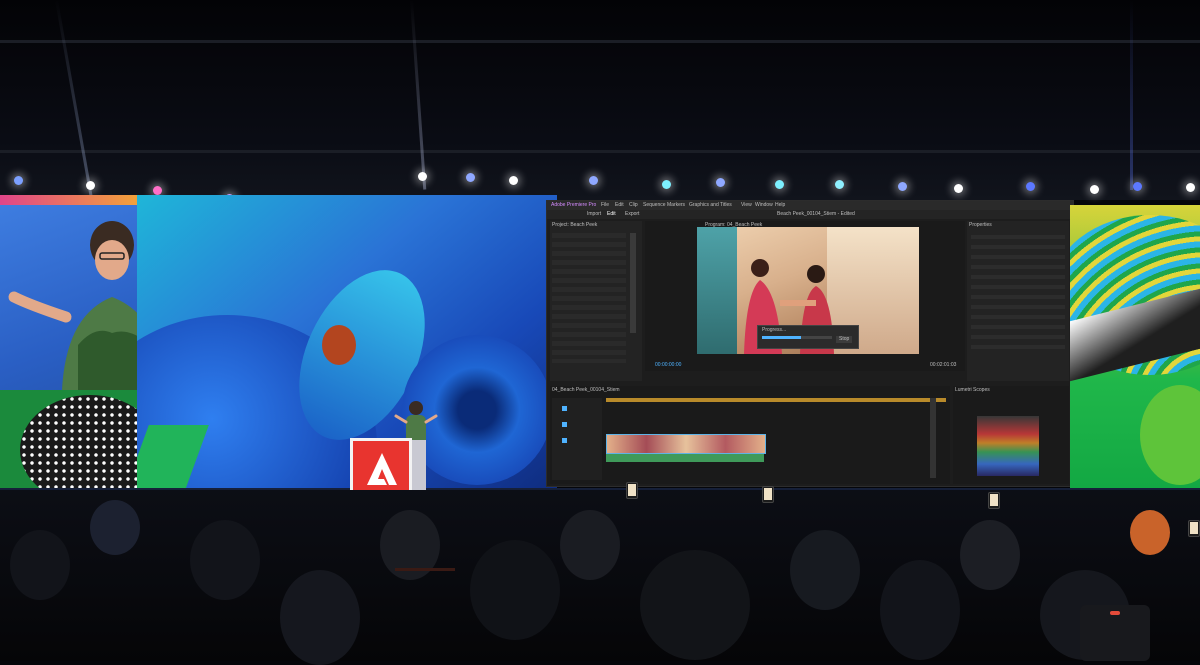  What do you see at coordinates (654, 205) in the screenshot?
I see `menu-sequence: Sequence` at bounding box center [654, 205].